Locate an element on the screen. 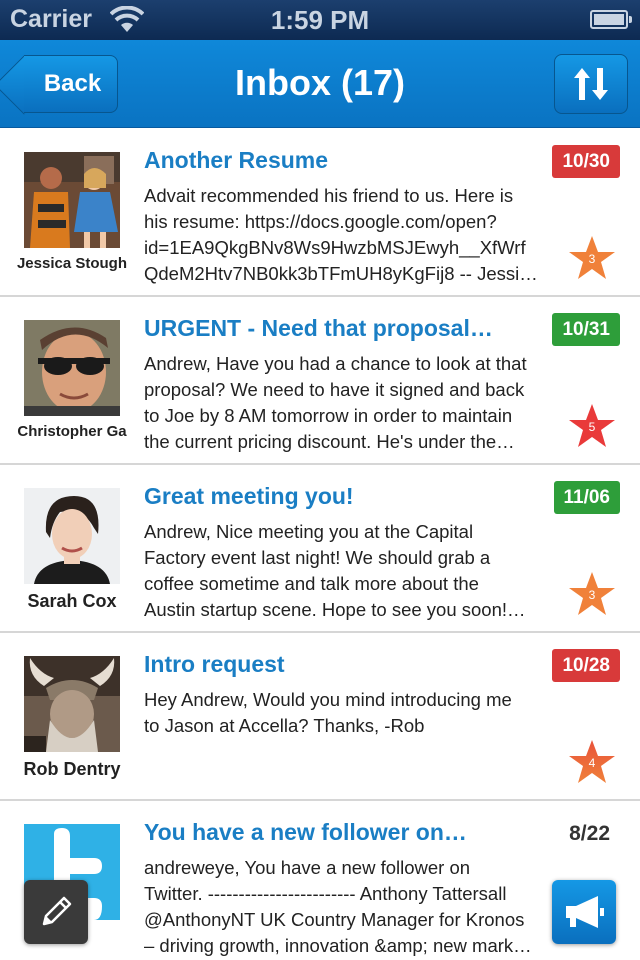  megaphone-icon is located at coordinates (585, 912).